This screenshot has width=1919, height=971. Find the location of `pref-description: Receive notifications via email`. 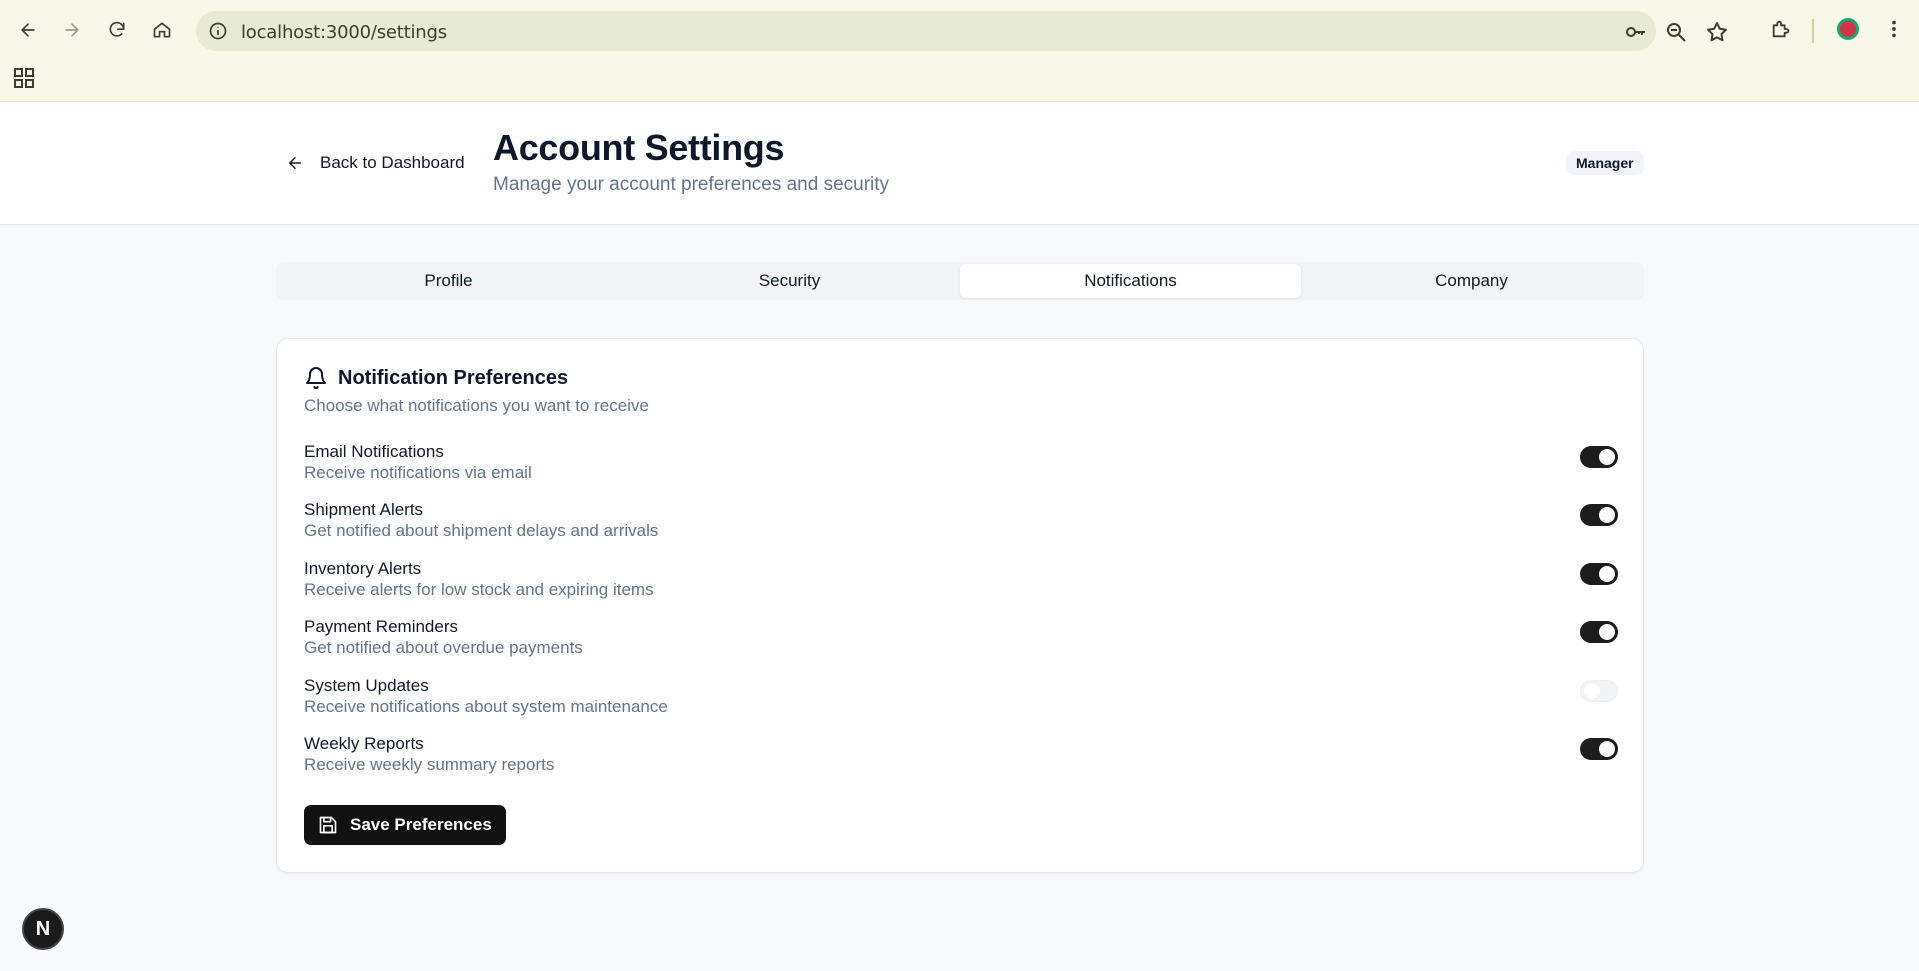

pref-description: Receive notifications via email is located at coordinates (418, 472).